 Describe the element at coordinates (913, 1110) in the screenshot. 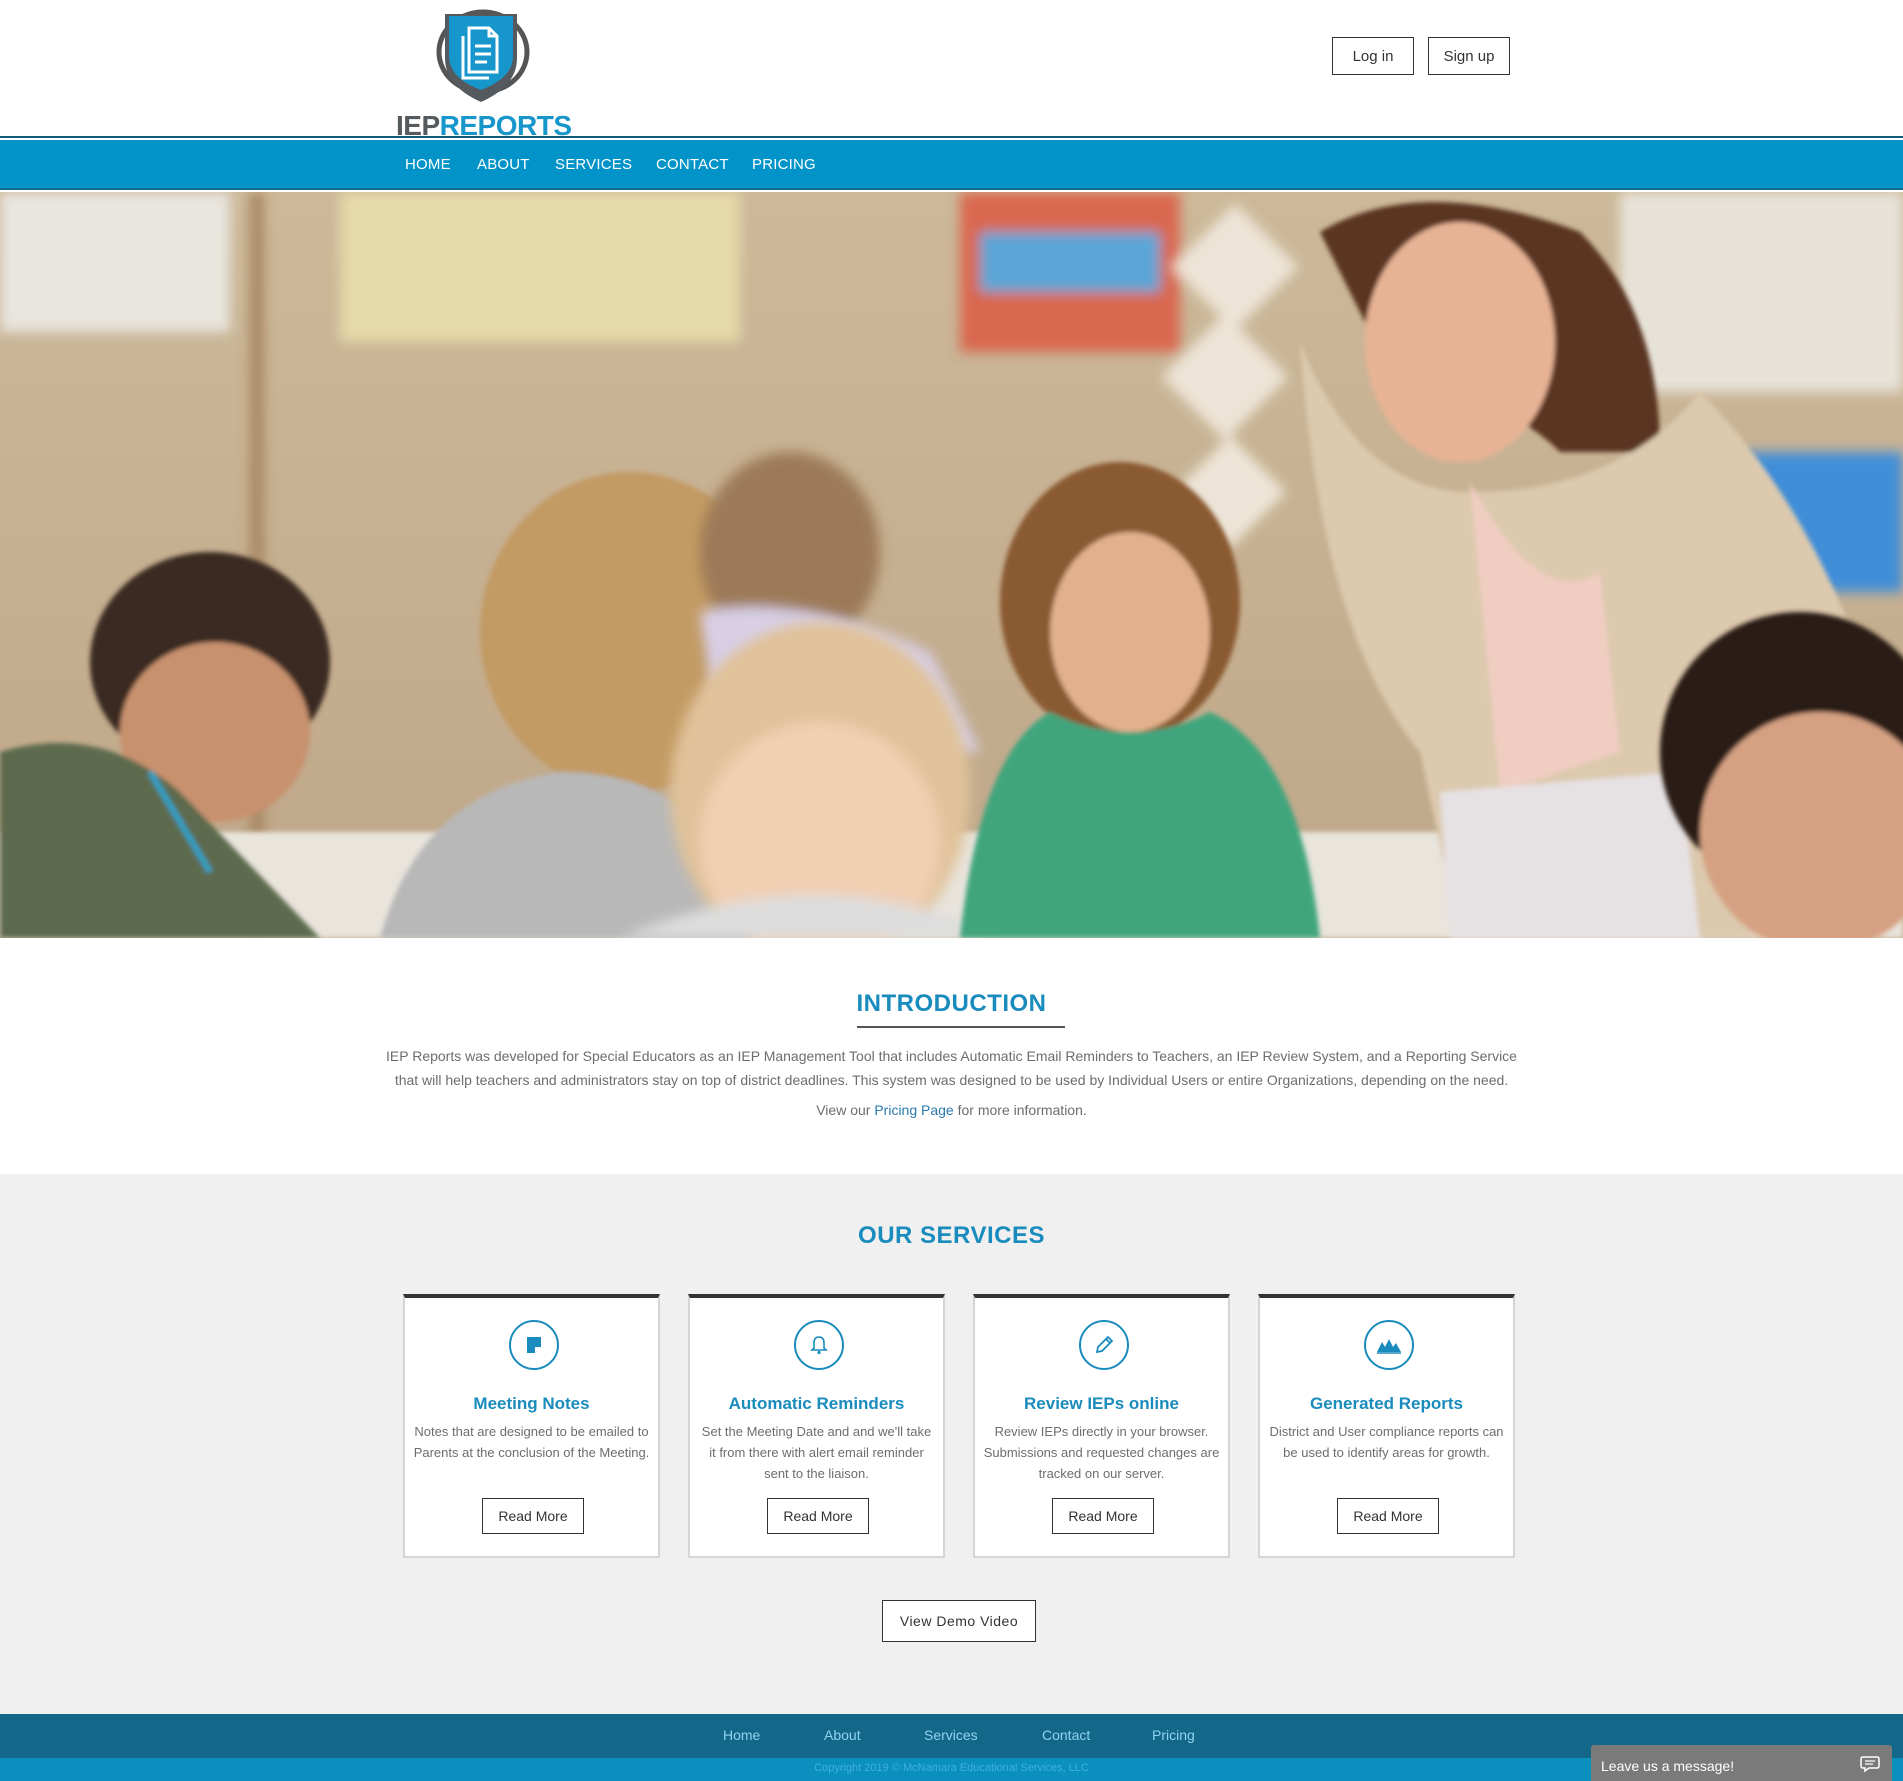

I see `pricing-page-link: Pricing Page` at that location.